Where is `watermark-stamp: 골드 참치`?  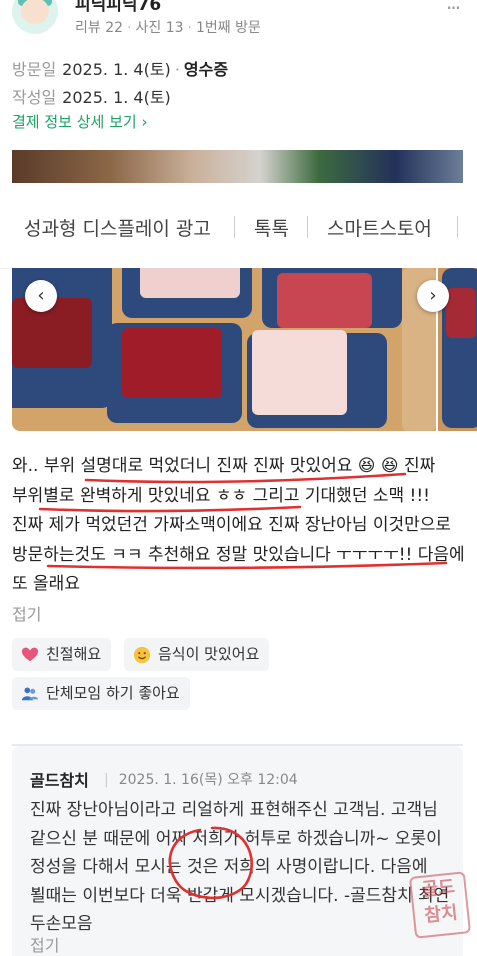 watermark-stamp: 골드 참치 is located at coordinates (440, 905).